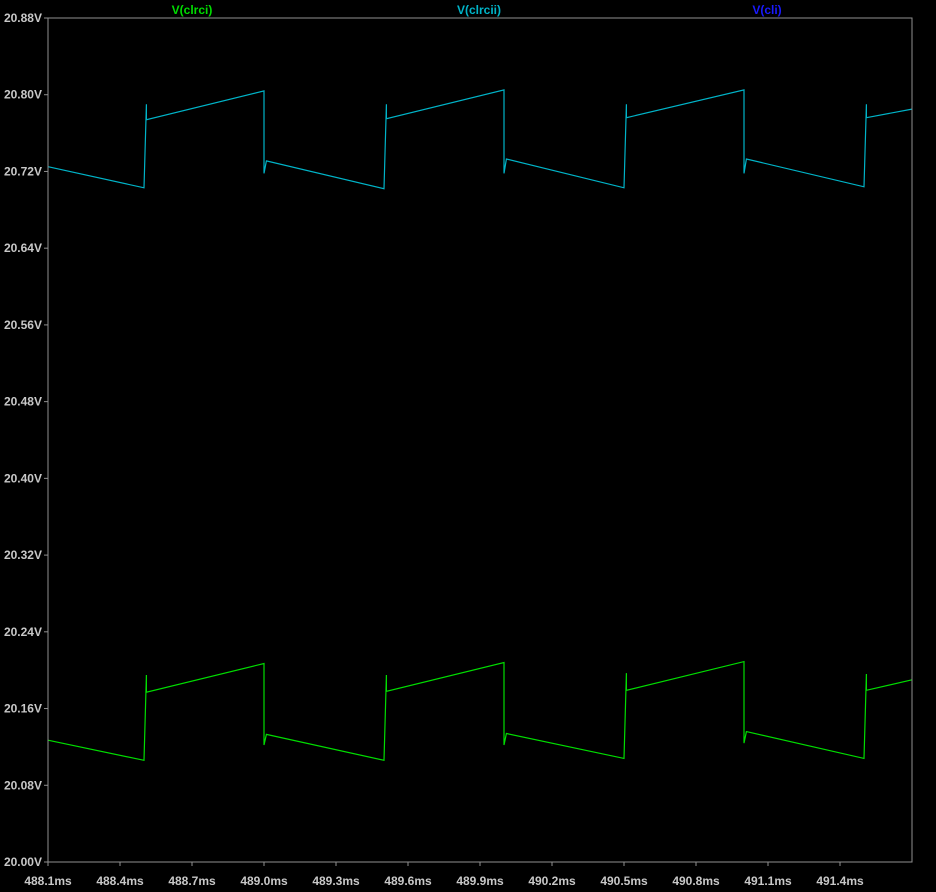 Image resolution: width=936 pixels, height=892 pixels. What do you see at coordinates (23, 478) in the screenshot?
I see `y-tick-label: 20.40V` at bounding box center [23, 478].